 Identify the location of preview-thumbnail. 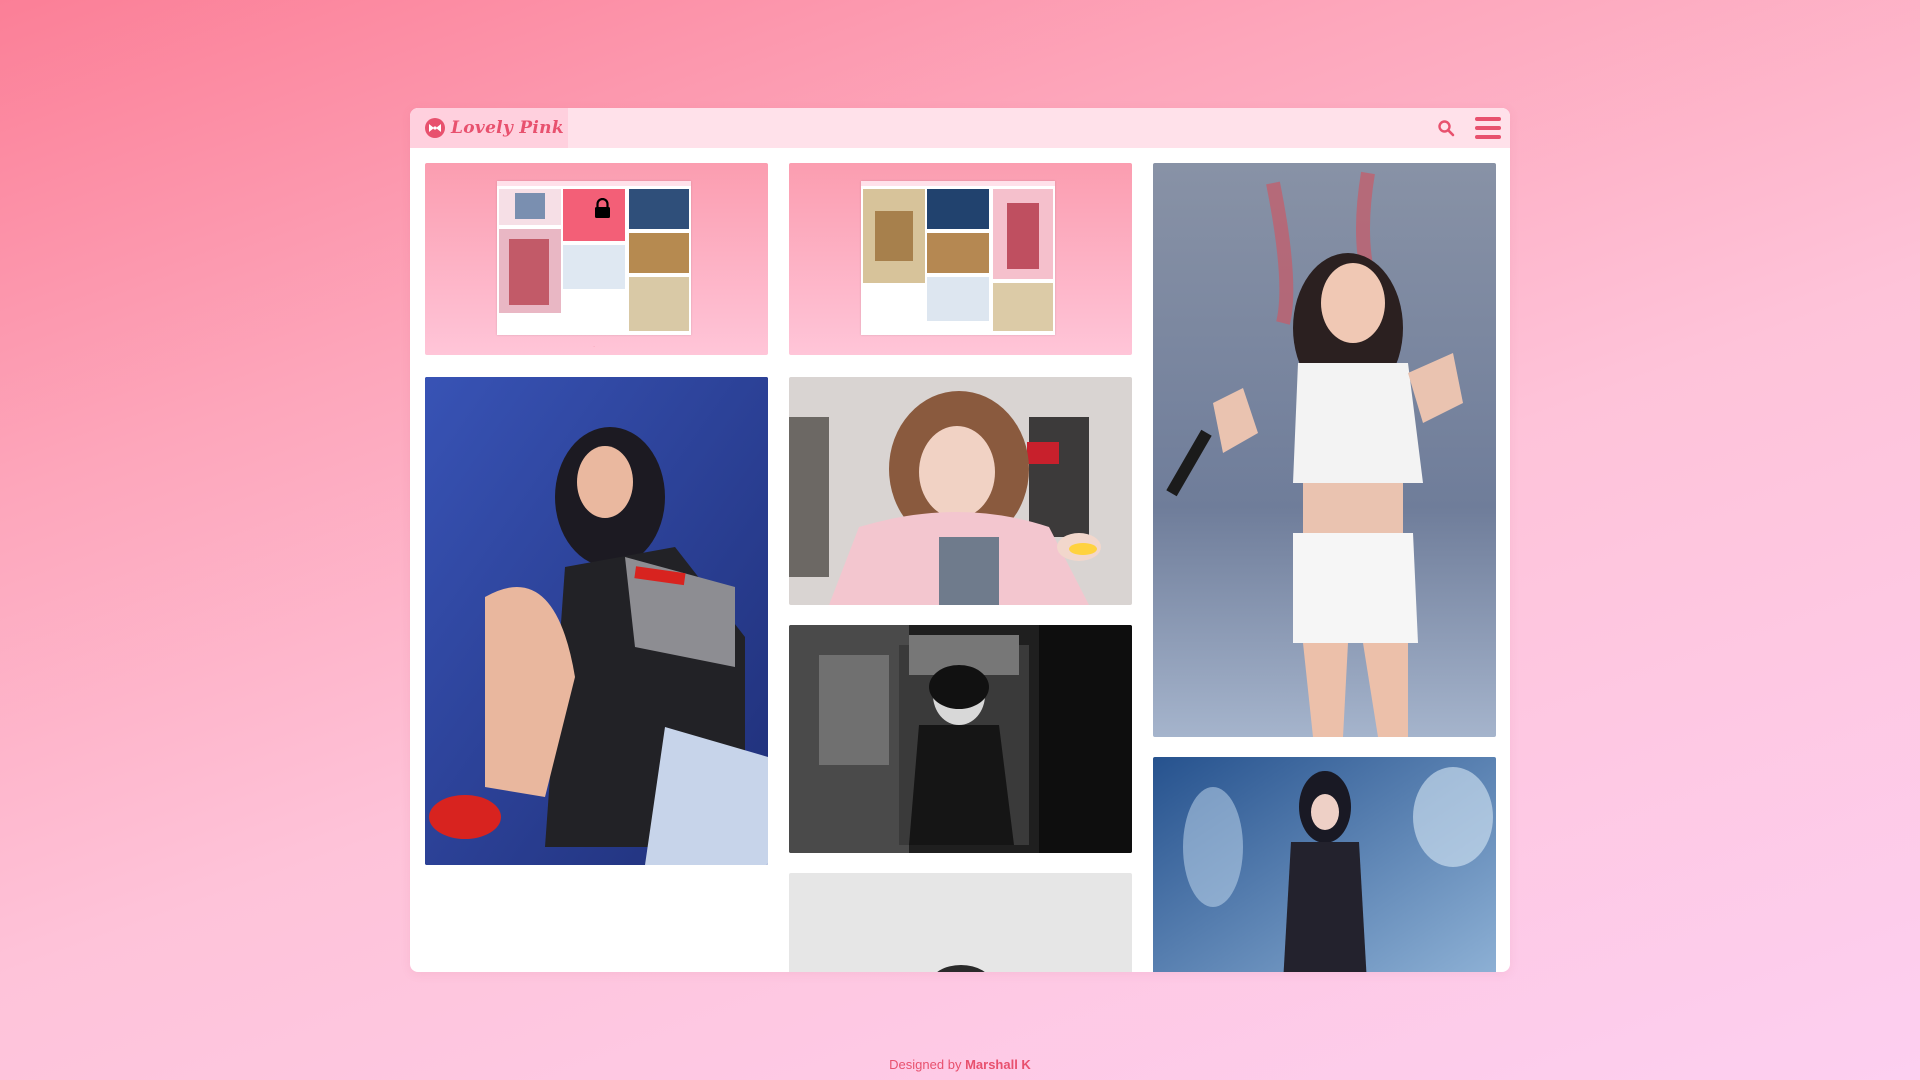
(958, 258).